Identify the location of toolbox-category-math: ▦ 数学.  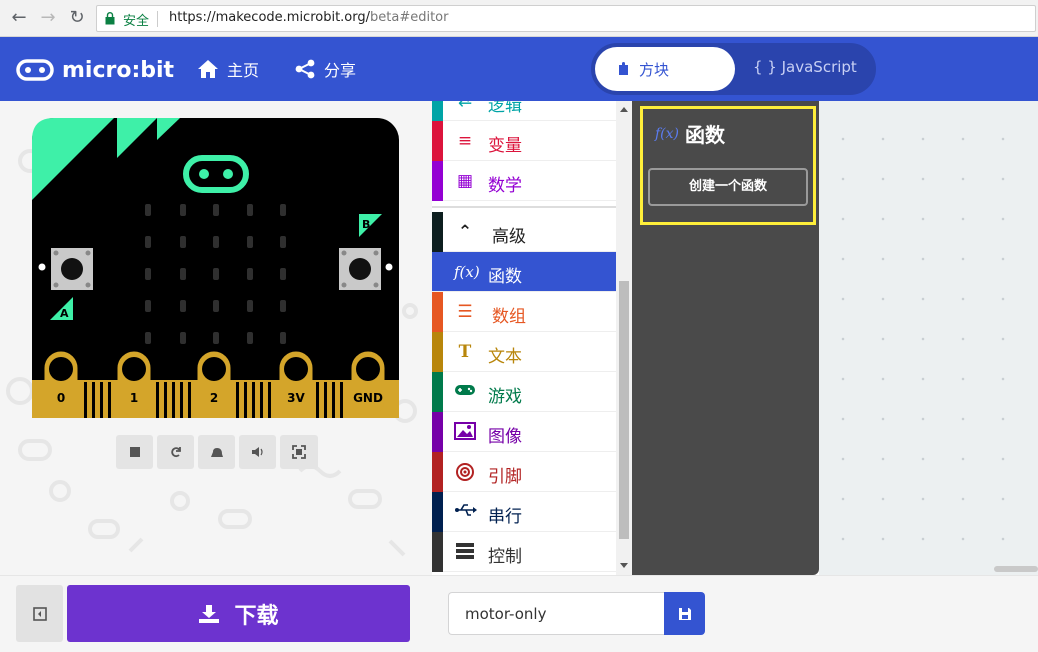
(524, 181).